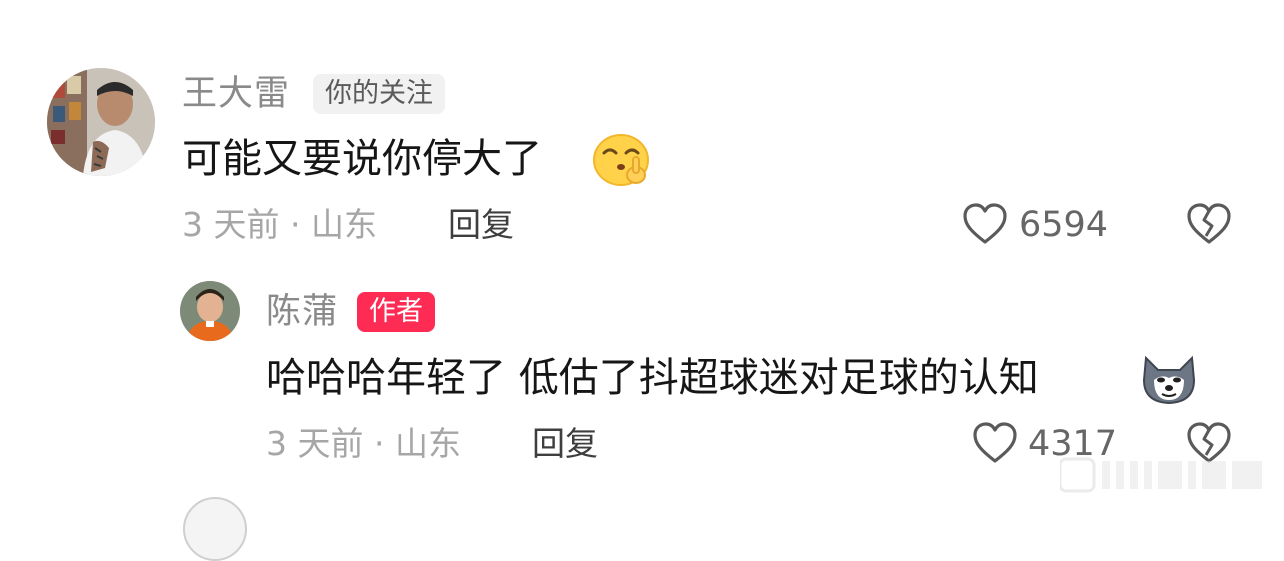 Image resolution: width=1284 pixels, height=561 pixels. What do you see at coordinates (1209, 224) in the screenshot?
I see `broken-heart-icon` at bounding box center [1209, 224].